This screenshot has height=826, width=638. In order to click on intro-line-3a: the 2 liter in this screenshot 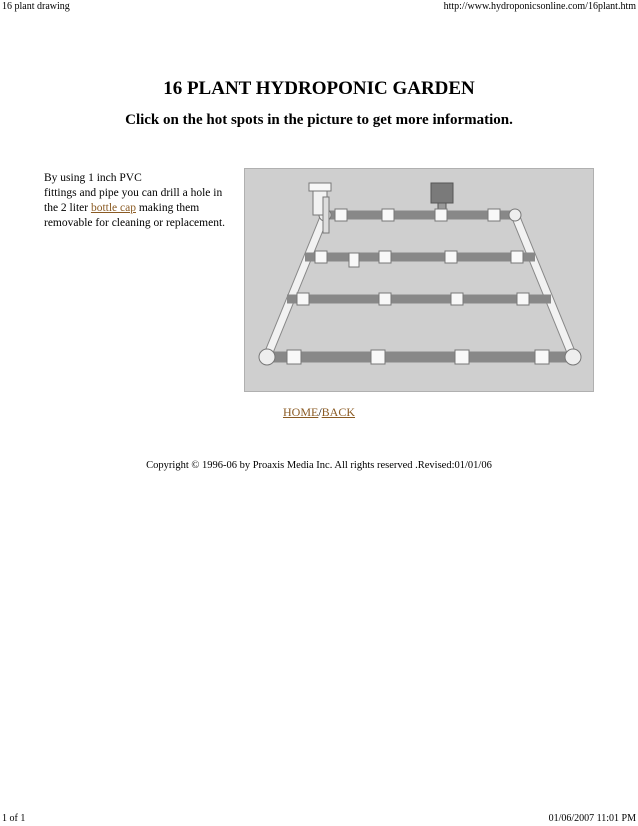, I will do `click(67, 208)`.